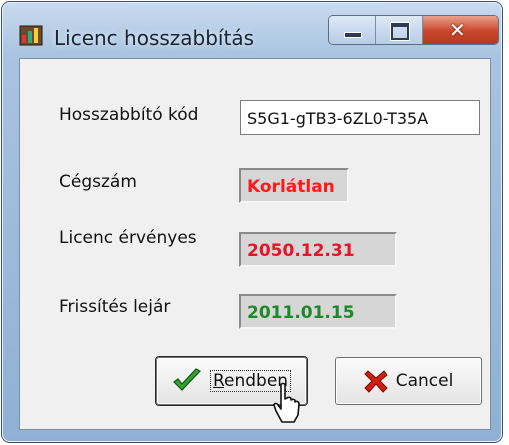  I want to click on update-expires-label: Frissítés lejár, so click(115, 307).